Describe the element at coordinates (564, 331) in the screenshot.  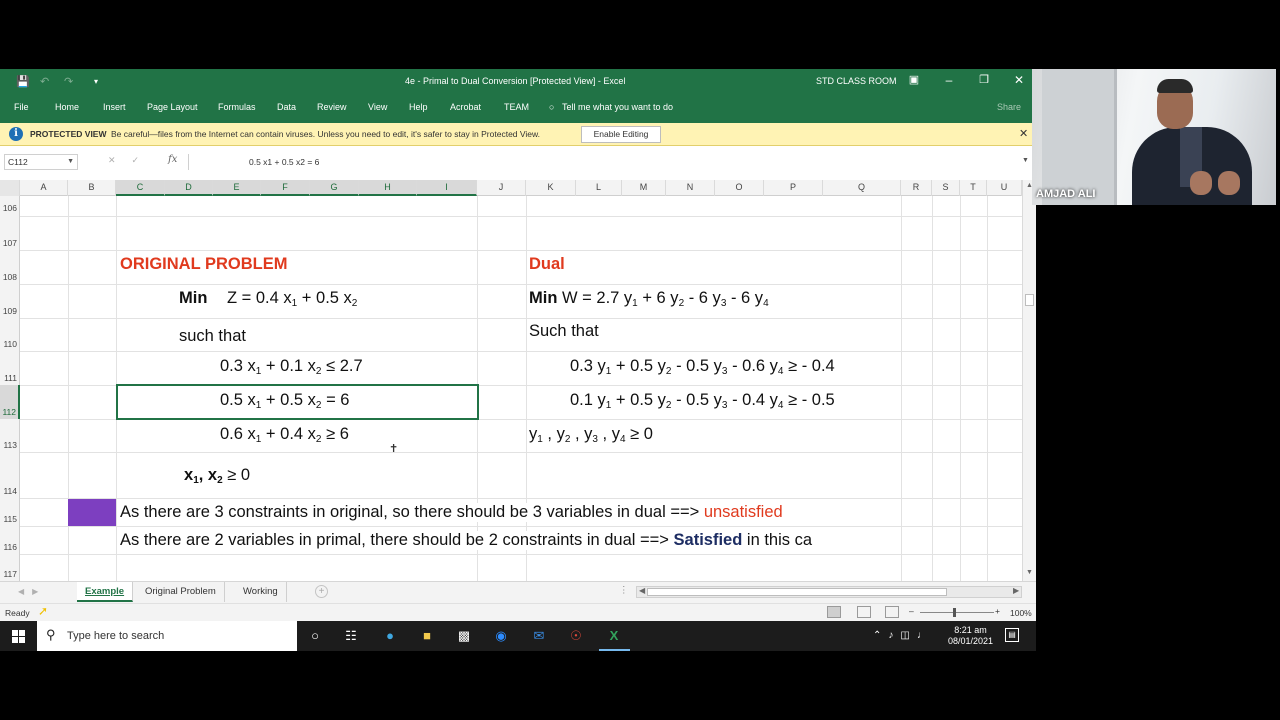
I see `dual-such-that: Such that` at that location.